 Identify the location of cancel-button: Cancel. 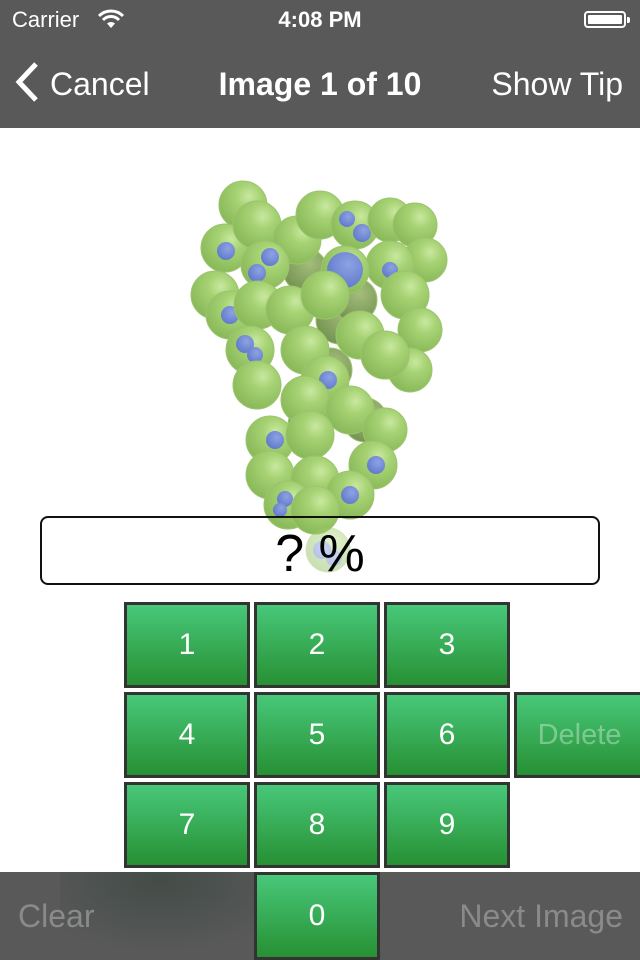
(82, 84).